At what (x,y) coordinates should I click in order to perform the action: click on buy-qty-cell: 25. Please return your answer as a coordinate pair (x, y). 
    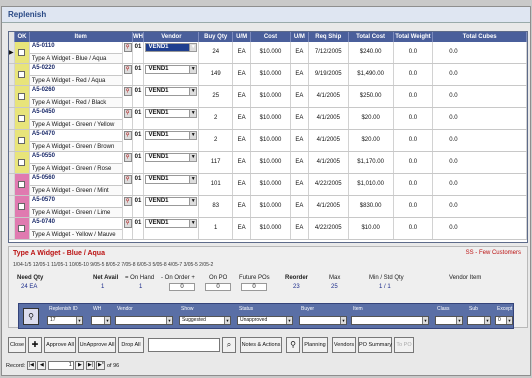
    Looking at the image, I should click on (216, 96).